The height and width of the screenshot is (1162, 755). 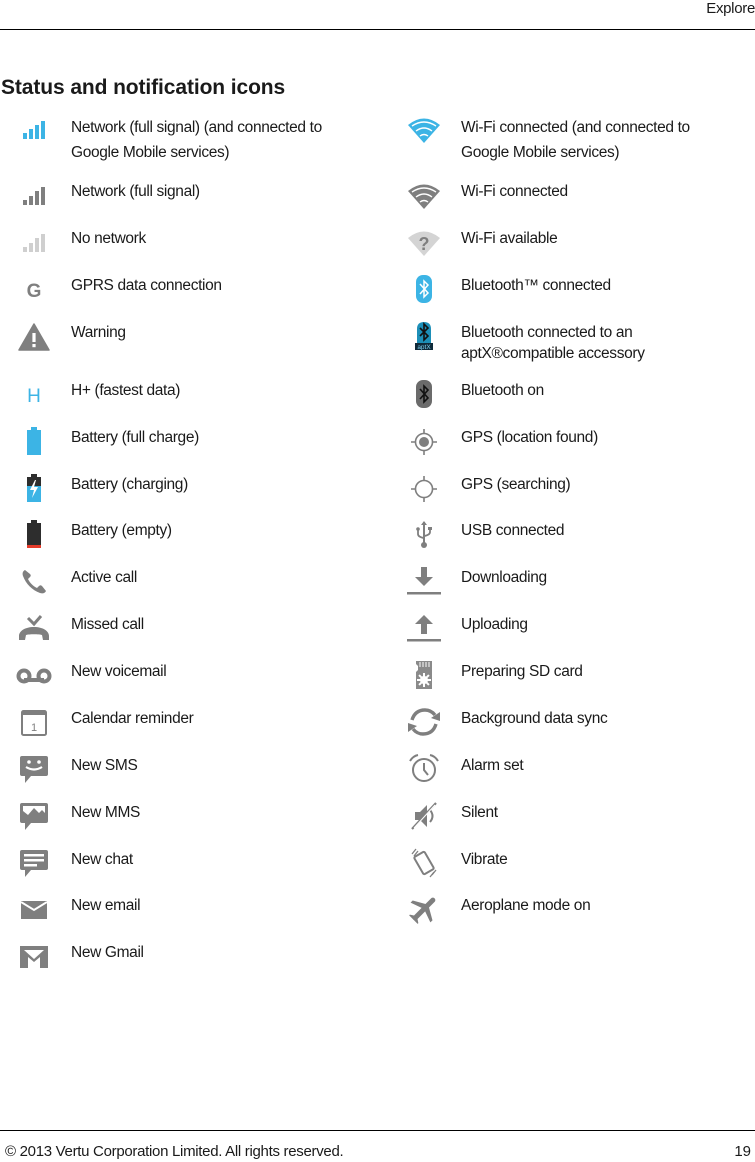 I want to click on item-label: Silent, so click(x=479, y=812).